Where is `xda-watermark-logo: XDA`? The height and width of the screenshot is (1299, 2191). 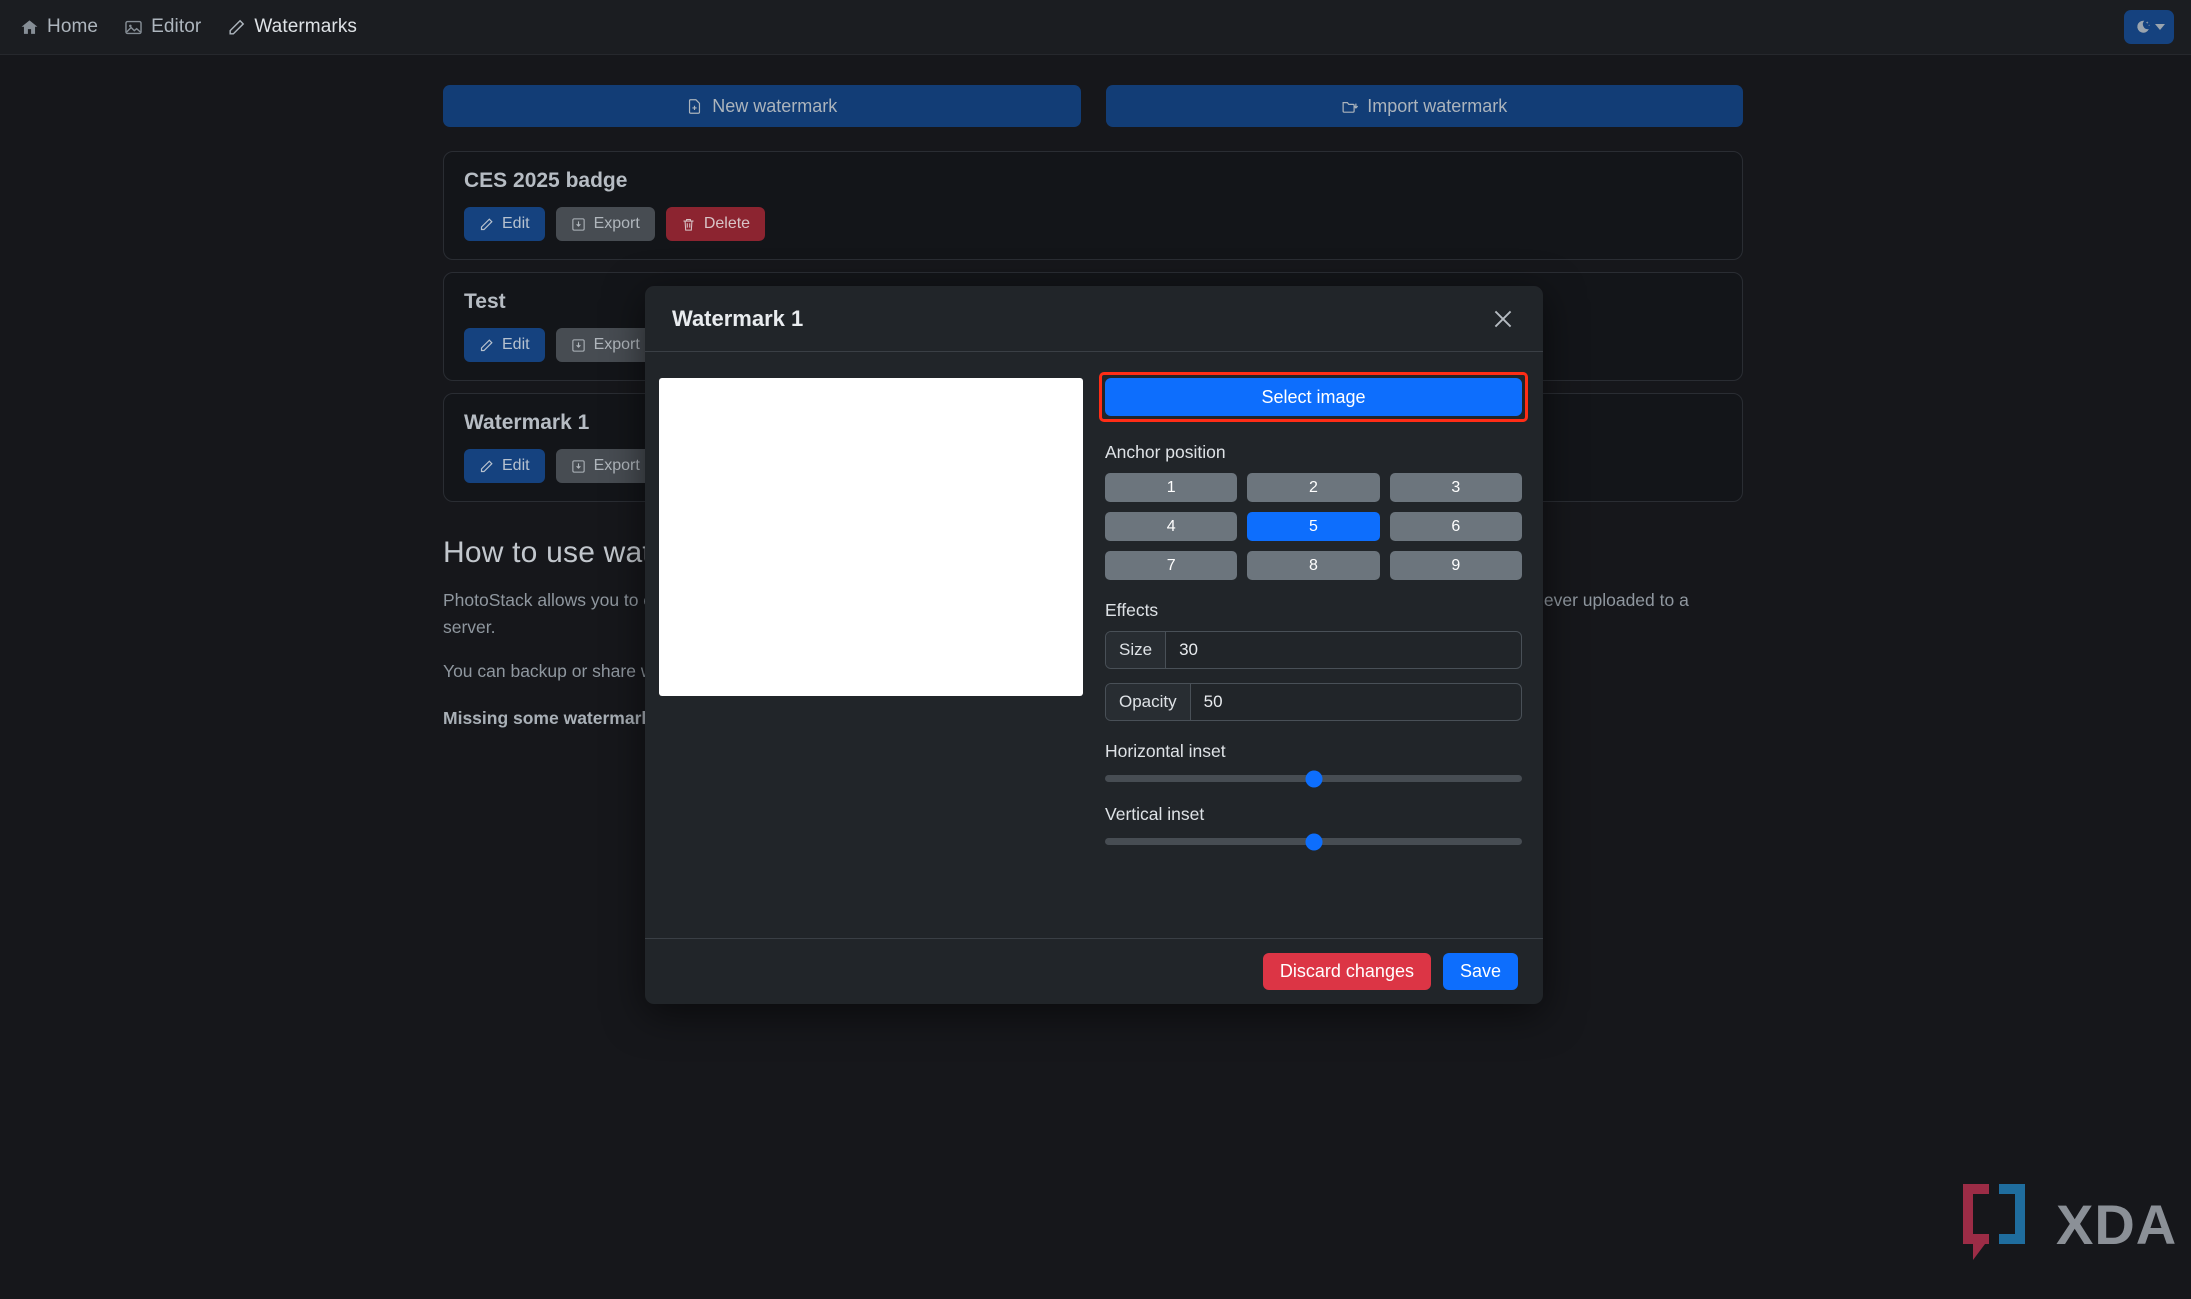 xda-watermark-logo: XDA is located at coordinates (2066, 1224).